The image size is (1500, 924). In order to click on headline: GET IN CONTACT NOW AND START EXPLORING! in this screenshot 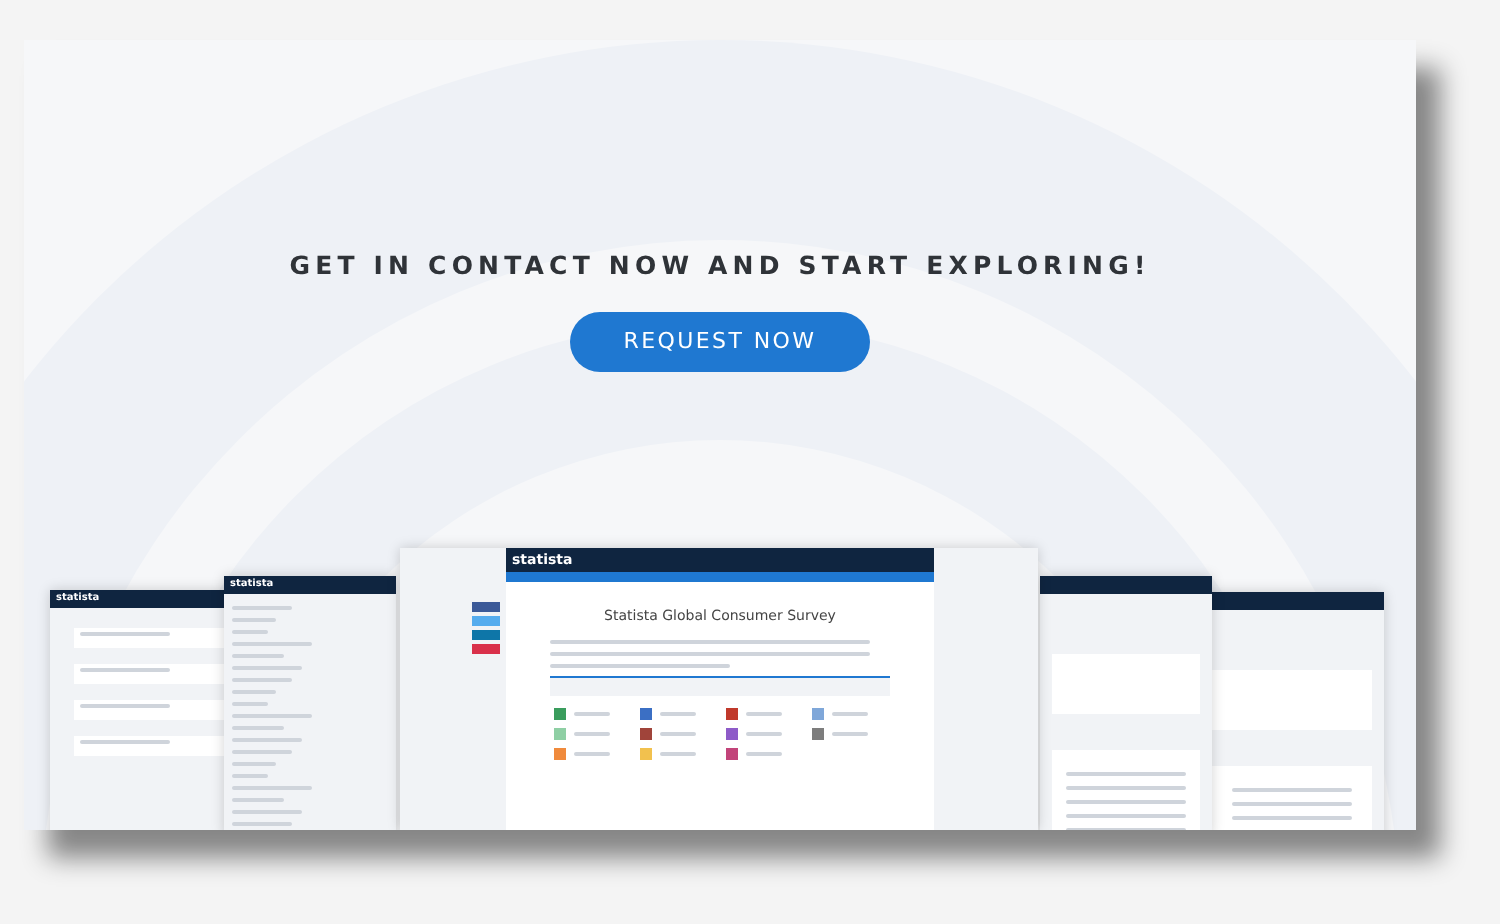, I will do `click(720, 266)`.